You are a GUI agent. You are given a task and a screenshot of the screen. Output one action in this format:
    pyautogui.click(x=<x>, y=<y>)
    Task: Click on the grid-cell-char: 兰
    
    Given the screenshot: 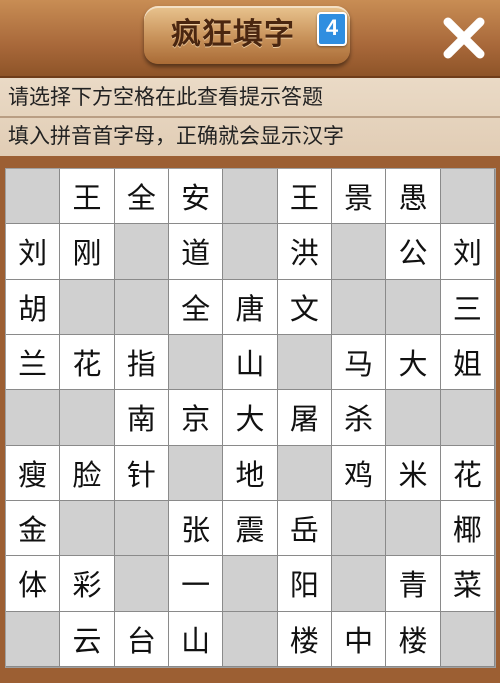 What is the action you would take?
    pyautogui.click(x=33, y=362)
    